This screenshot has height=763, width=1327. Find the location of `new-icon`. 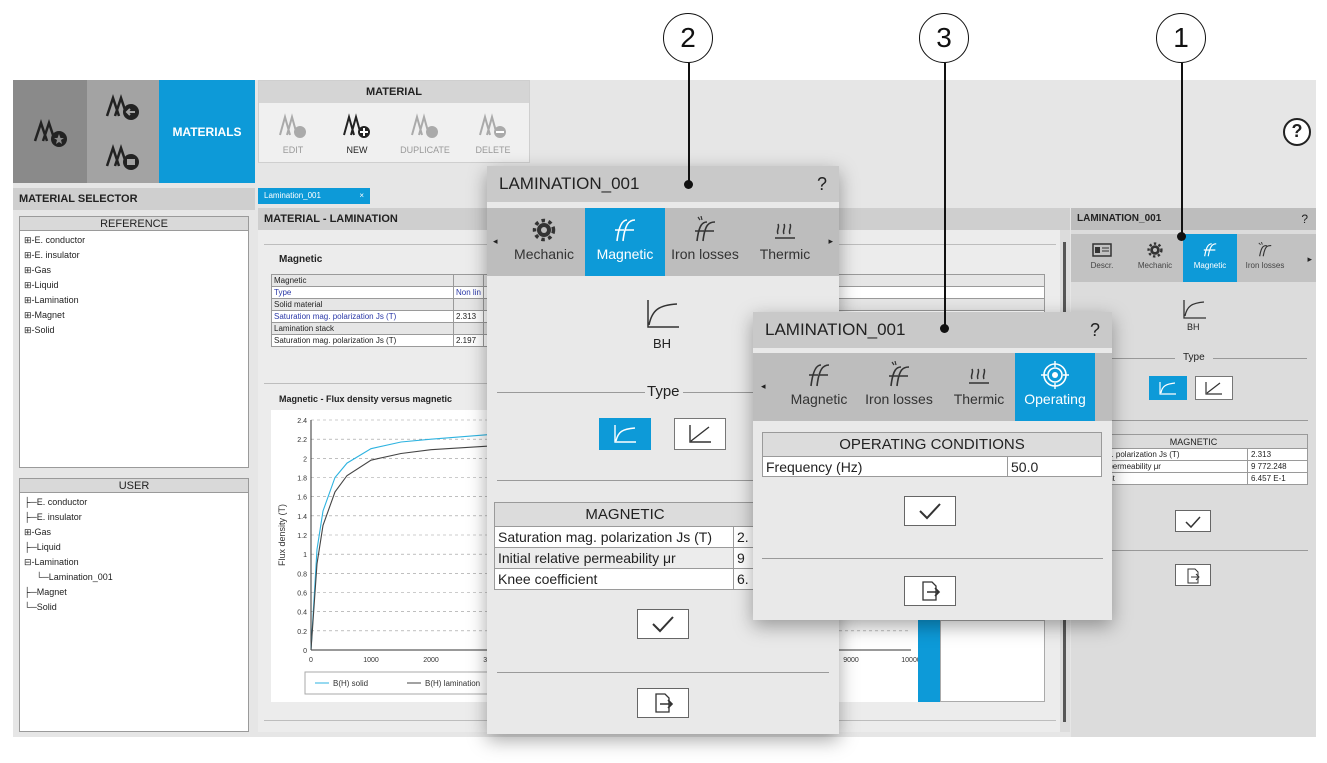

new-icon is located at coordinates (356, 125).